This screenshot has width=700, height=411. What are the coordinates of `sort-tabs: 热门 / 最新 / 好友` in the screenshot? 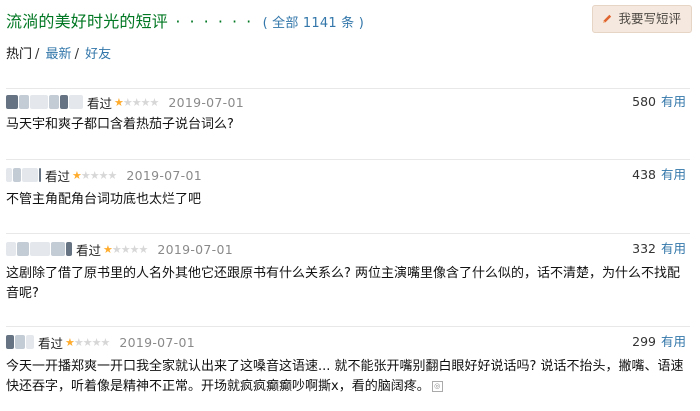 It's located at (59, 52).